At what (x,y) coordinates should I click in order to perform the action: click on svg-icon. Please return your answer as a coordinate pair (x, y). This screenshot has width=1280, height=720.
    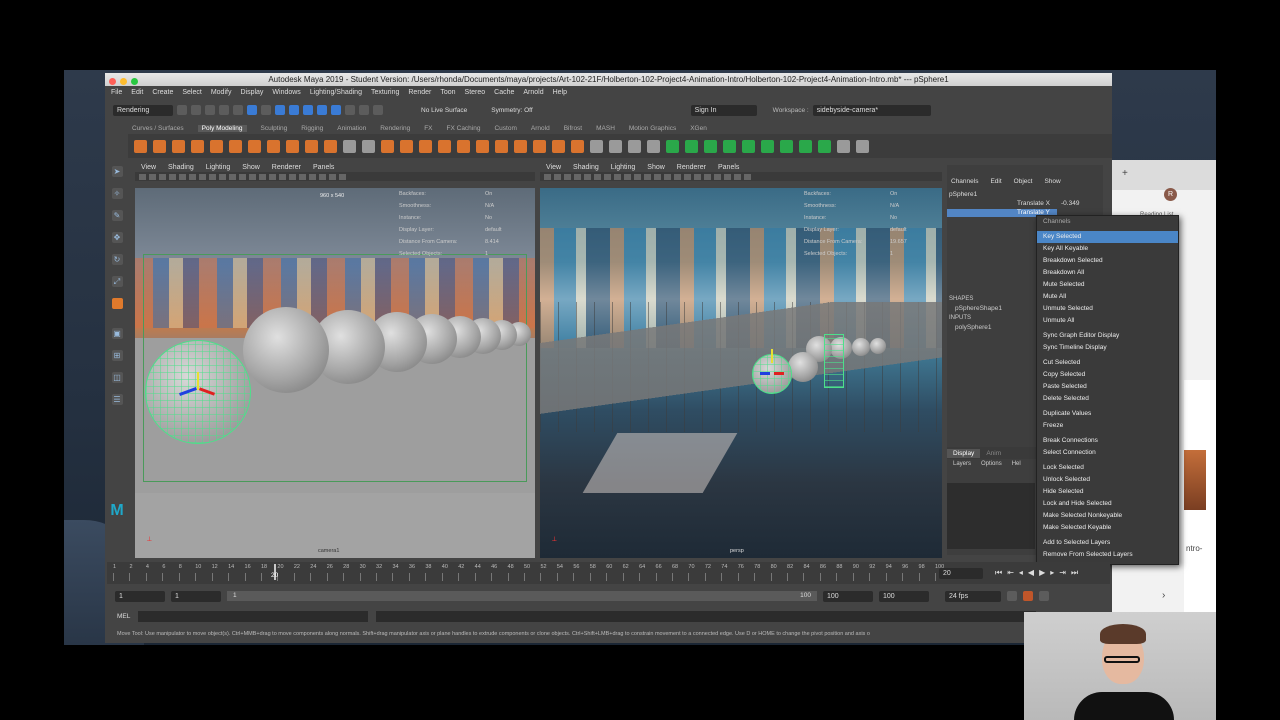
    Looking at the image, I should click on (330, 146).